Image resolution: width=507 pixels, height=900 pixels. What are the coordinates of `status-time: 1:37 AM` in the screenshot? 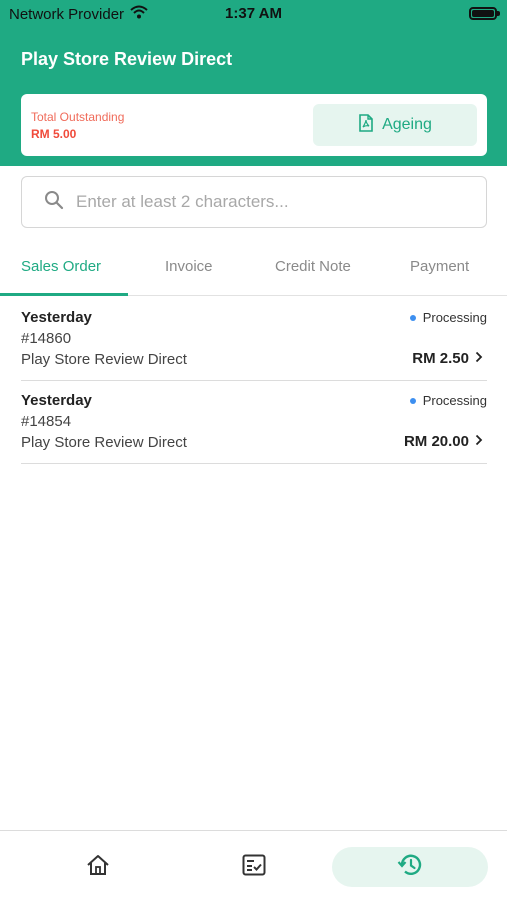 It's located at (253, 13).